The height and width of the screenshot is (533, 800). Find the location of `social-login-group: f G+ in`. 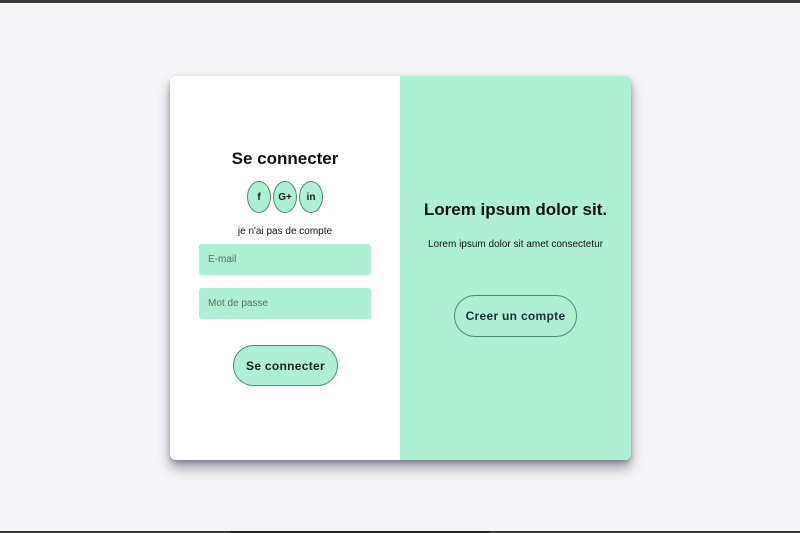

social-login-group: f G+ in is located at coordinates (285, 197).